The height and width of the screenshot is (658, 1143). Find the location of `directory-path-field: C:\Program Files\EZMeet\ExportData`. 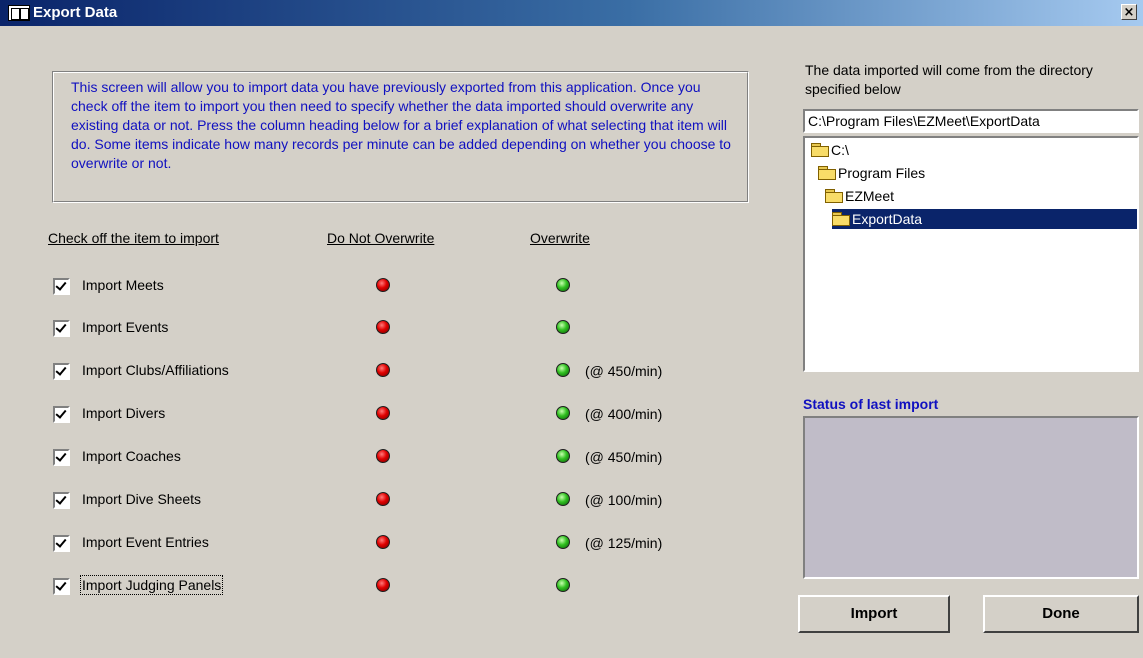

directory-path-field: C:\Program Files\EZMeet\ExportData is located at coordinates (971, 121).